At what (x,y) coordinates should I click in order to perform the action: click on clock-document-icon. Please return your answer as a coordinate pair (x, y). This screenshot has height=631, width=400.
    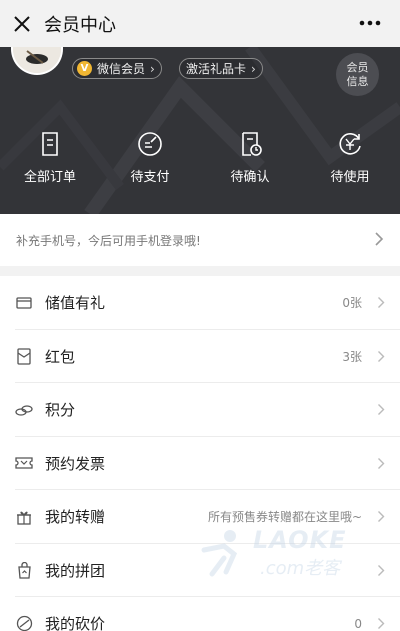
    Looking at the image, I should click on (252, 144).